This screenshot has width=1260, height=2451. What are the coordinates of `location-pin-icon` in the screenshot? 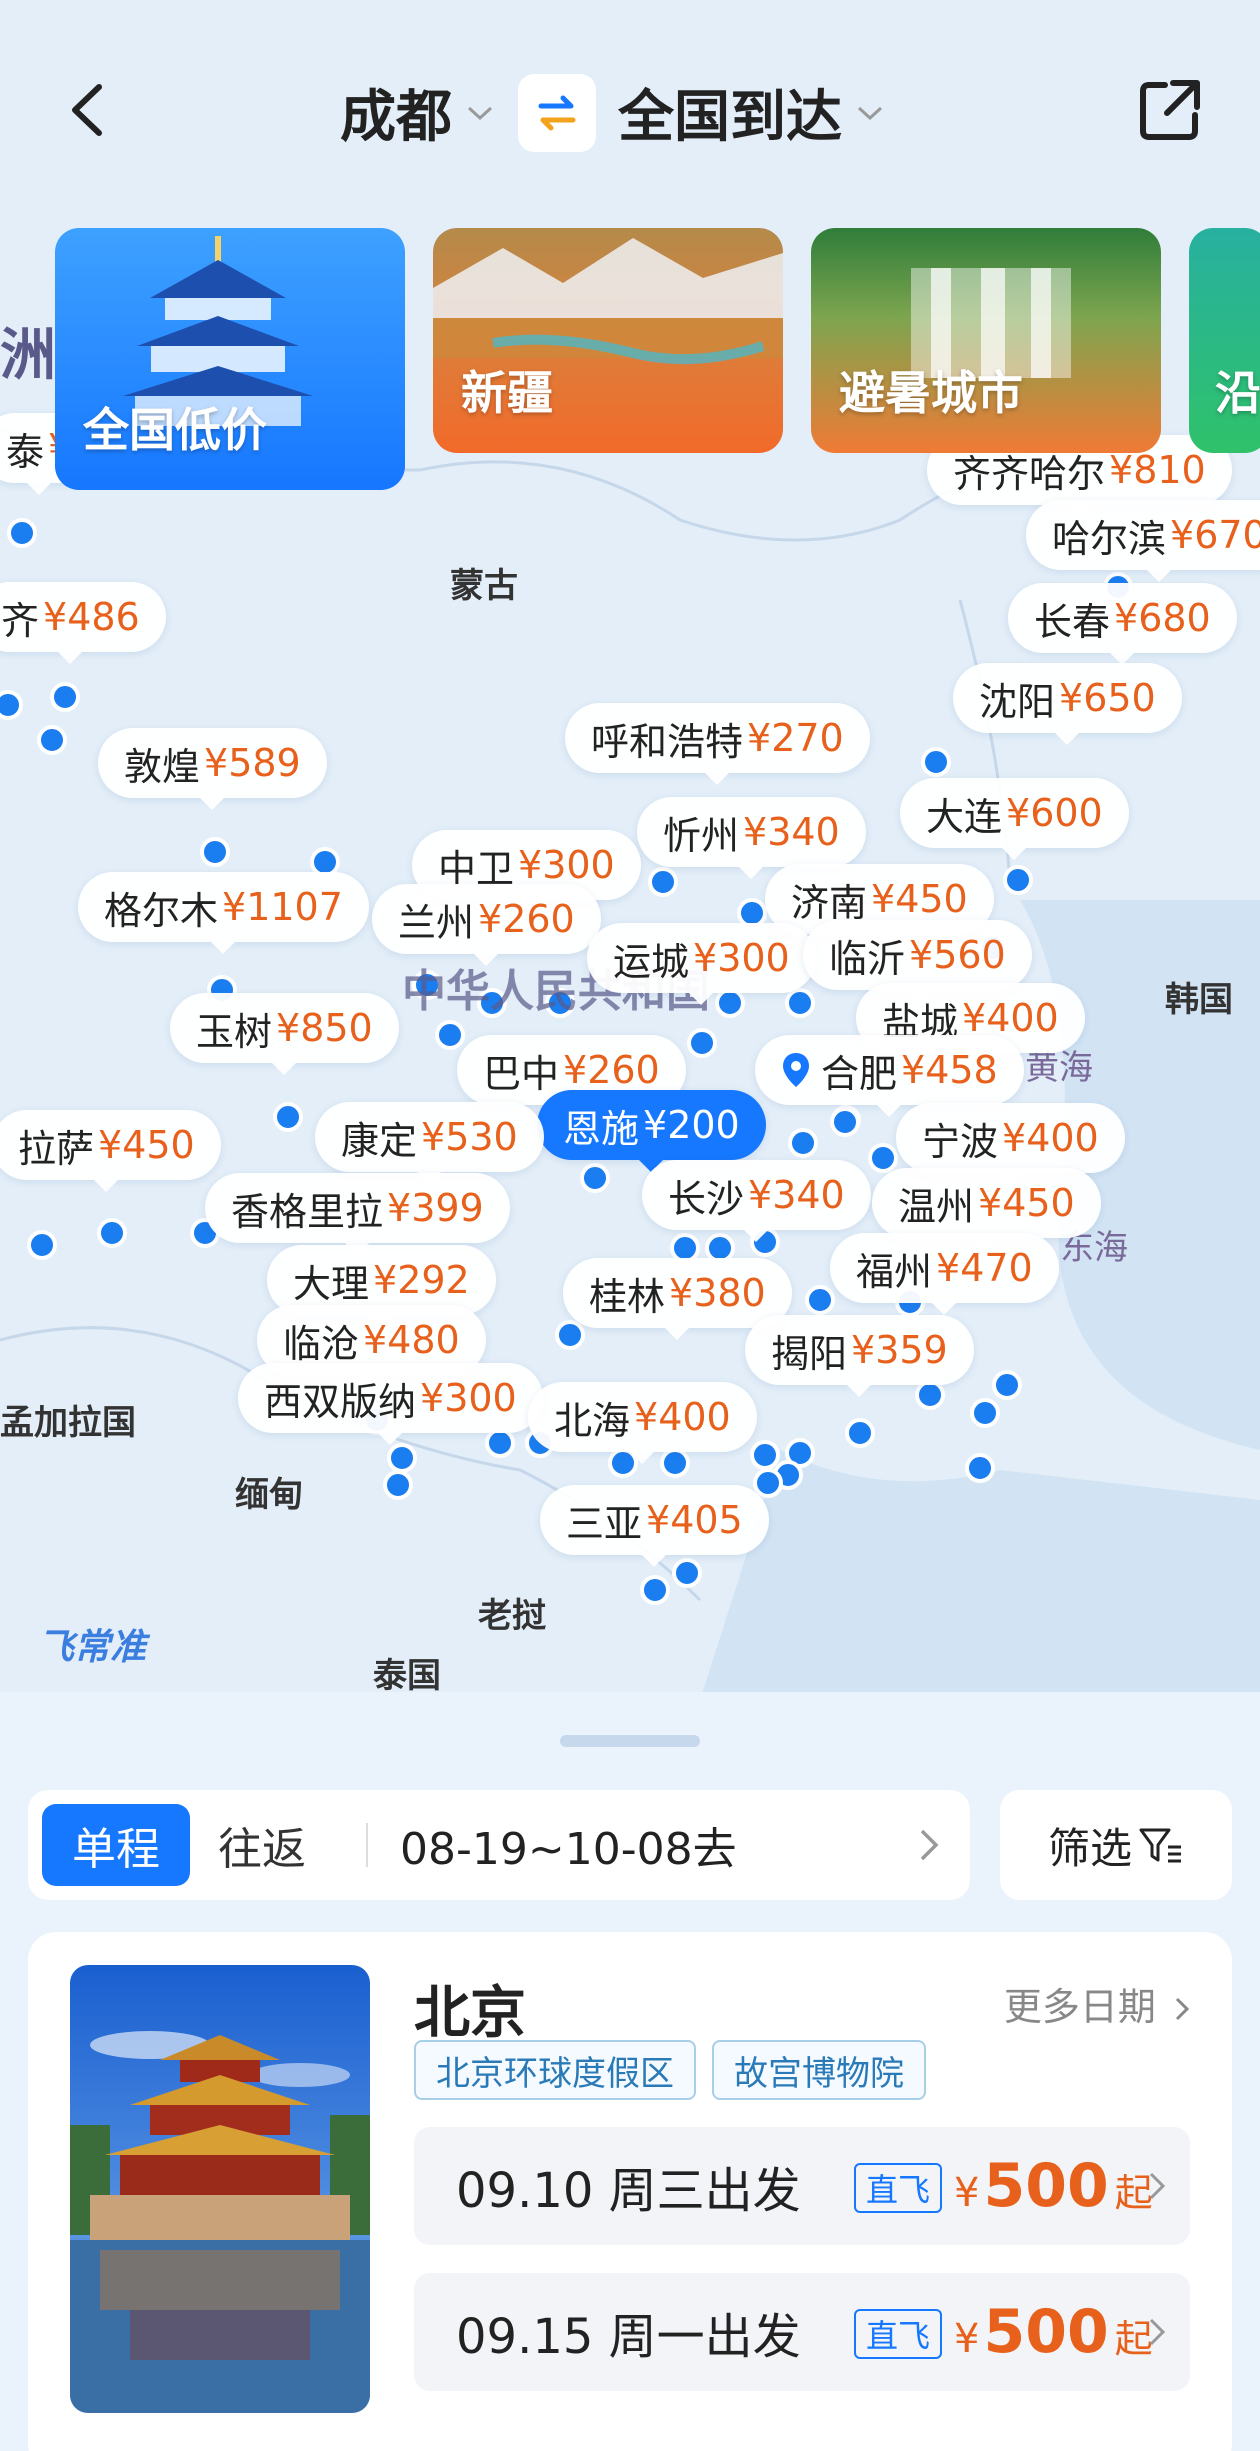 It's located at (796, 1070).